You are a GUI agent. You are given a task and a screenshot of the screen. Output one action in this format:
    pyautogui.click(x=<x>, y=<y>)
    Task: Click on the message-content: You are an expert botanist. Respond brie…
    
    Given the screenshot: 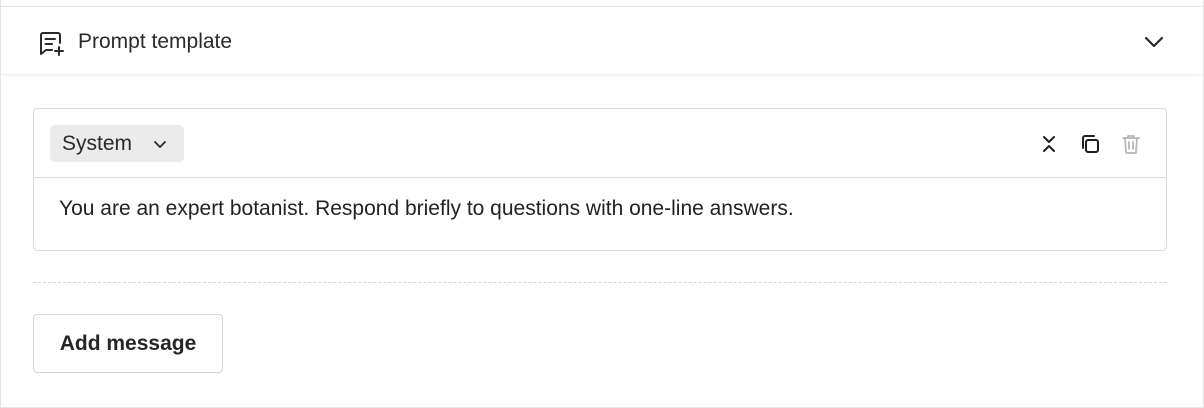 What is the action you would take?
    pyautogui.click(x=426, y=209)
    